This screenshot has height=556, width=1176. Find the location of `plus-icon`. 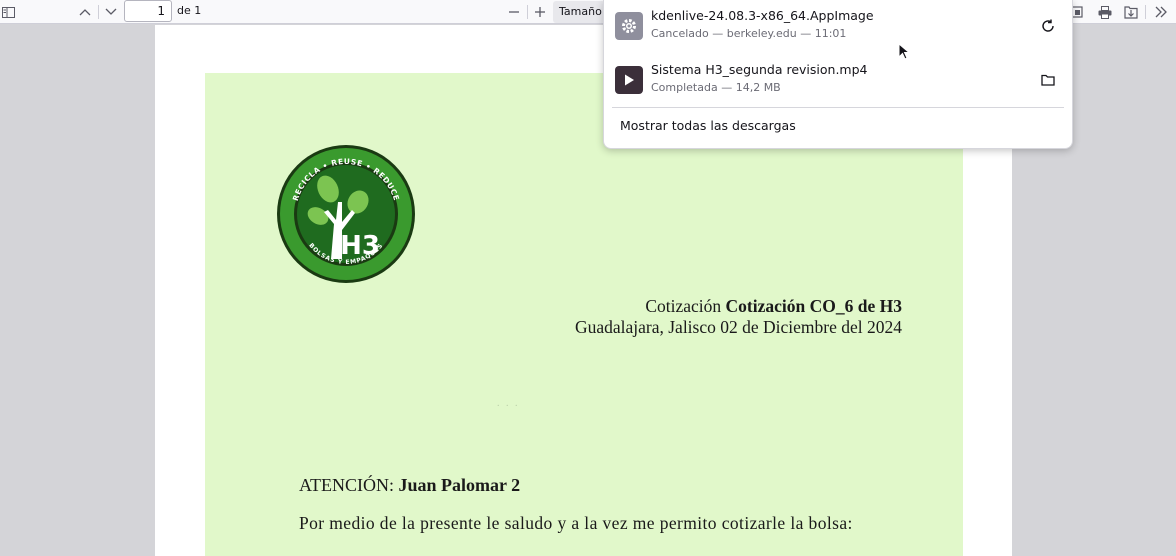

plus-icon is located at coordinates (540, 12).